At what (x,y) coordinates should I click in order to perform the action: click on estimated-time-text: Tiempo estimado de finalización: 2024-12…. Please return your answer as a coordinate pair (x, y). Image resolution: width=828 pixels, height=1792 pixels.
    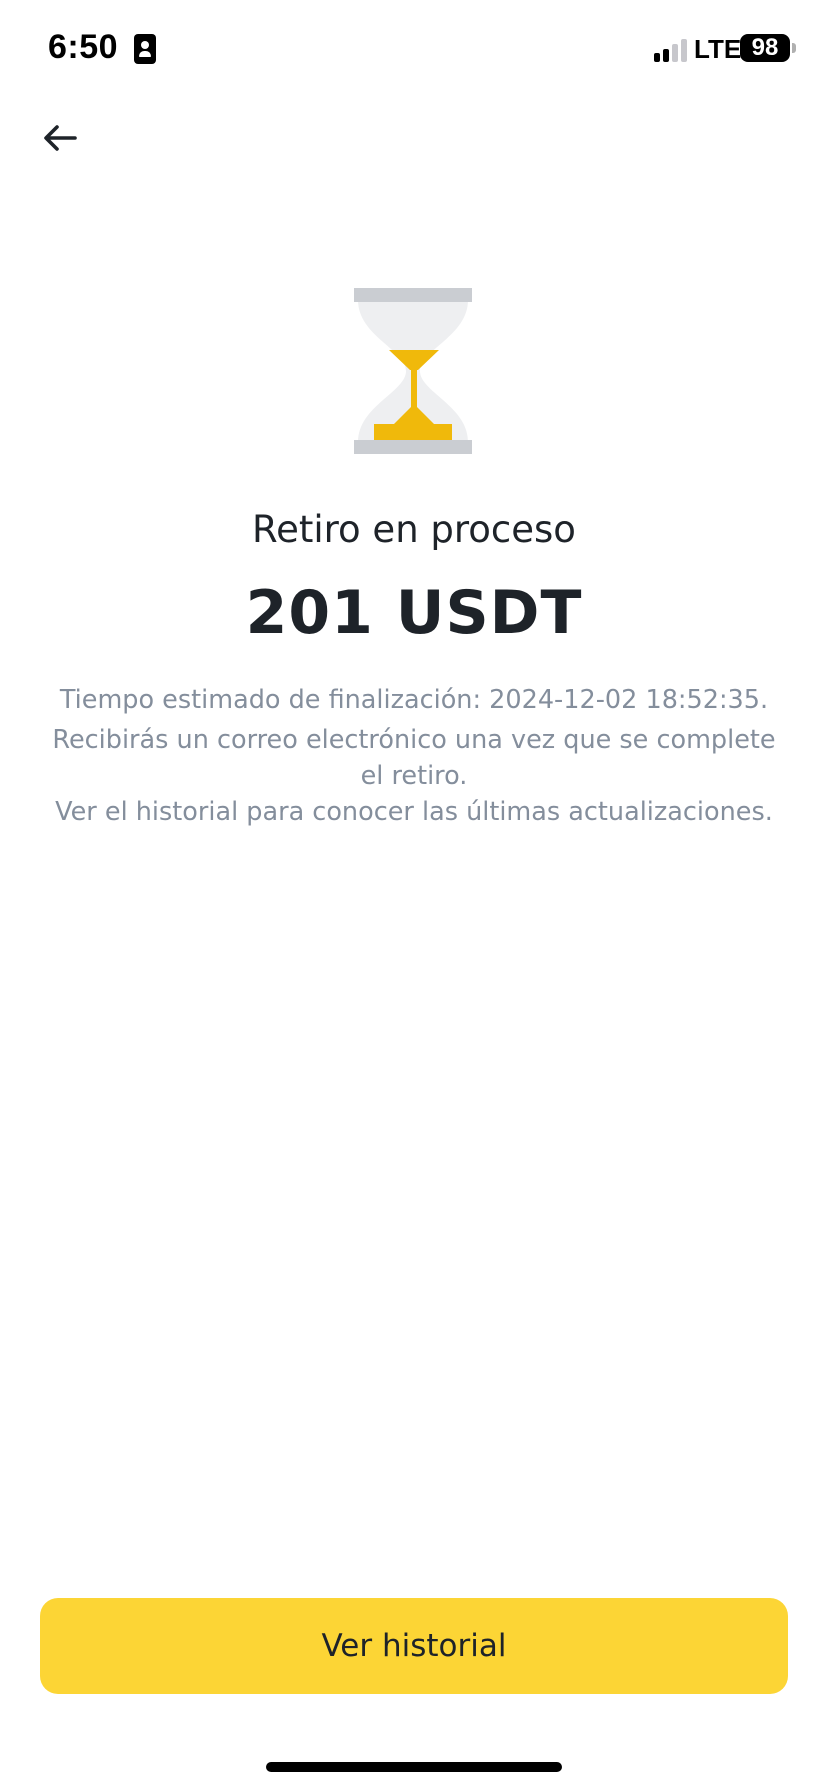
    Looking at the image, I should click on (414, 700).